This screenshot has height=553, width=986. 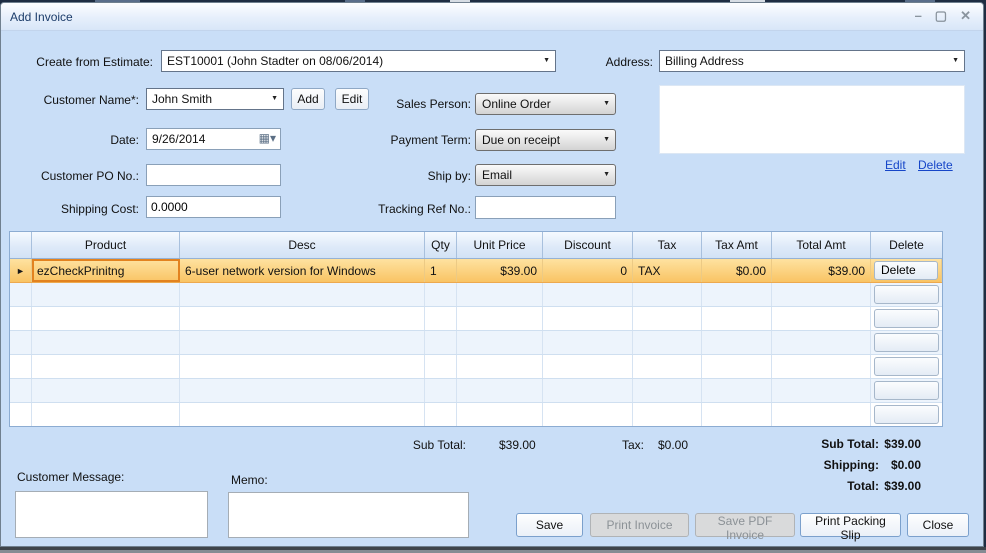 What do you see at coordinates (863, 486) in the screenshot?
I see `summary-total-label: Total:` at bounding box center [863, 486].